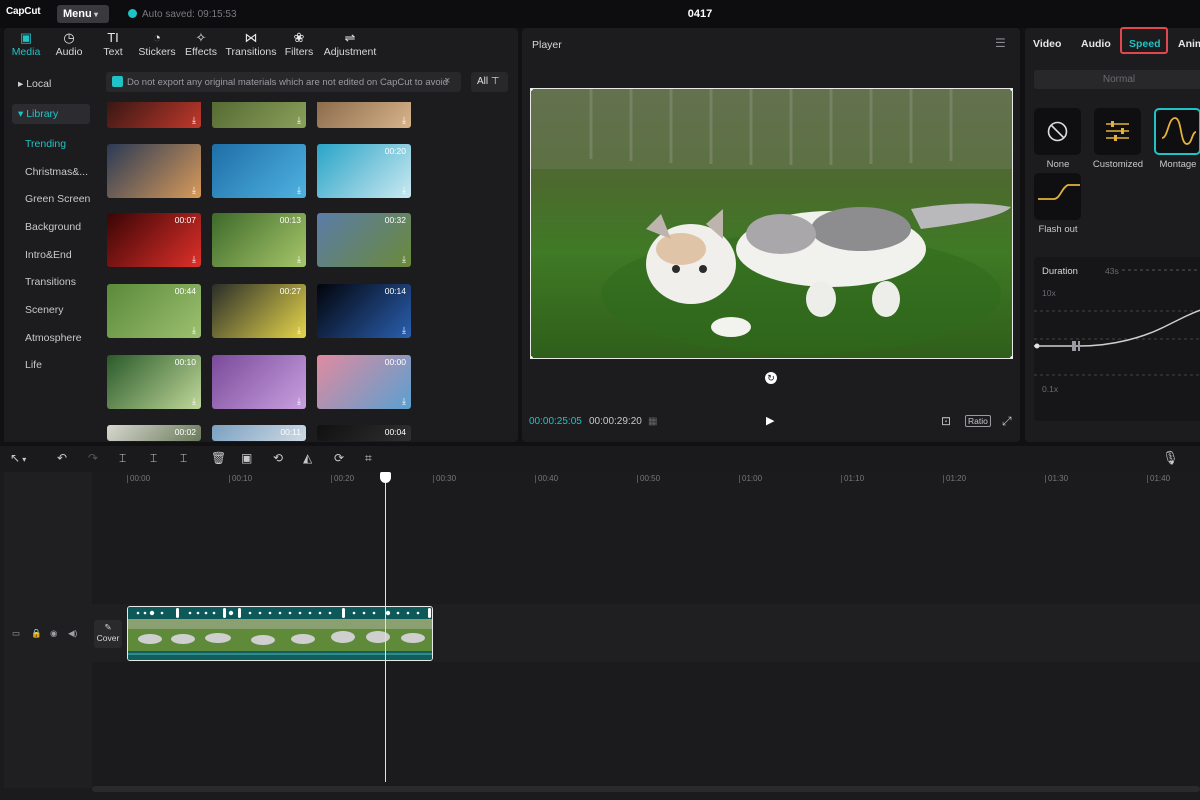  I want to click on sidebar-item-background: Background, so click(53, 227).